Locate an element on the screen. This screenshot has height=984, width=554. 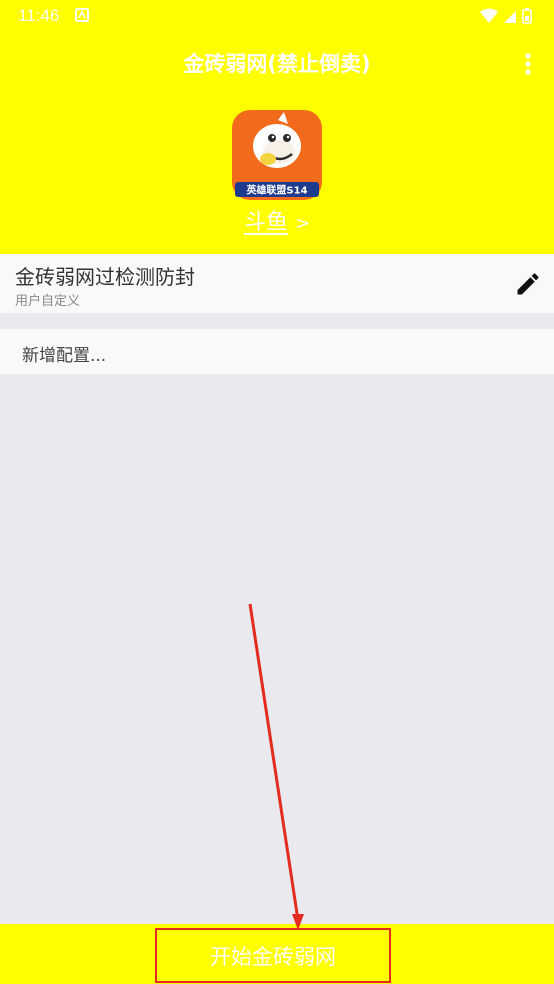
douyu-app-icon: 英雄联盟S14 is located at coordinates (277, 155).